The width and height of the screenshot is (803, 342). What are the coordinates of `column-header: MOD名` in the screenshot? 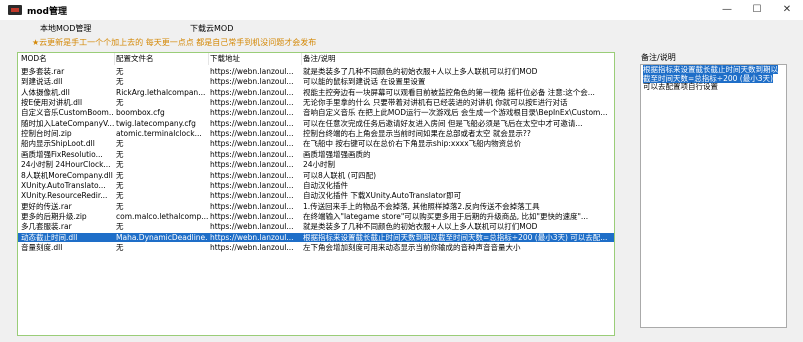 It's located at (67, 59).